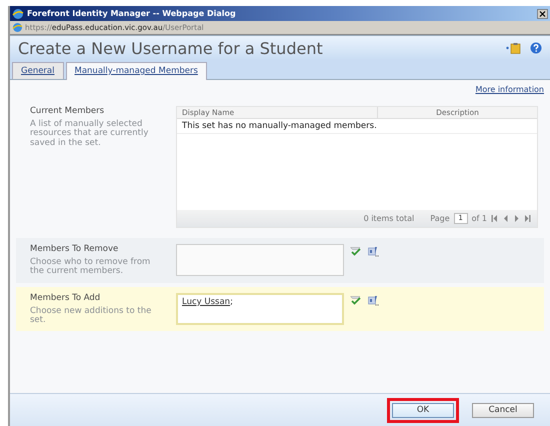  What do you see at coordinates (509, 89) in the screenshot?
I see `more-information-link: More information` at bounding box center [509, 89].